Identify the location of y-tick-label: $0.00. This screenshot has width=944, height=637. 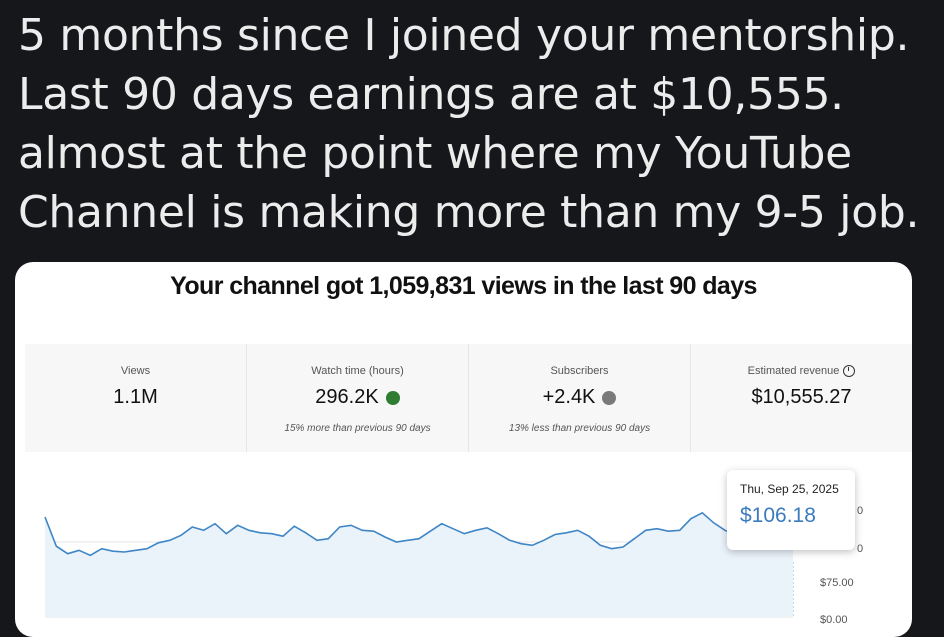
(834, 620).